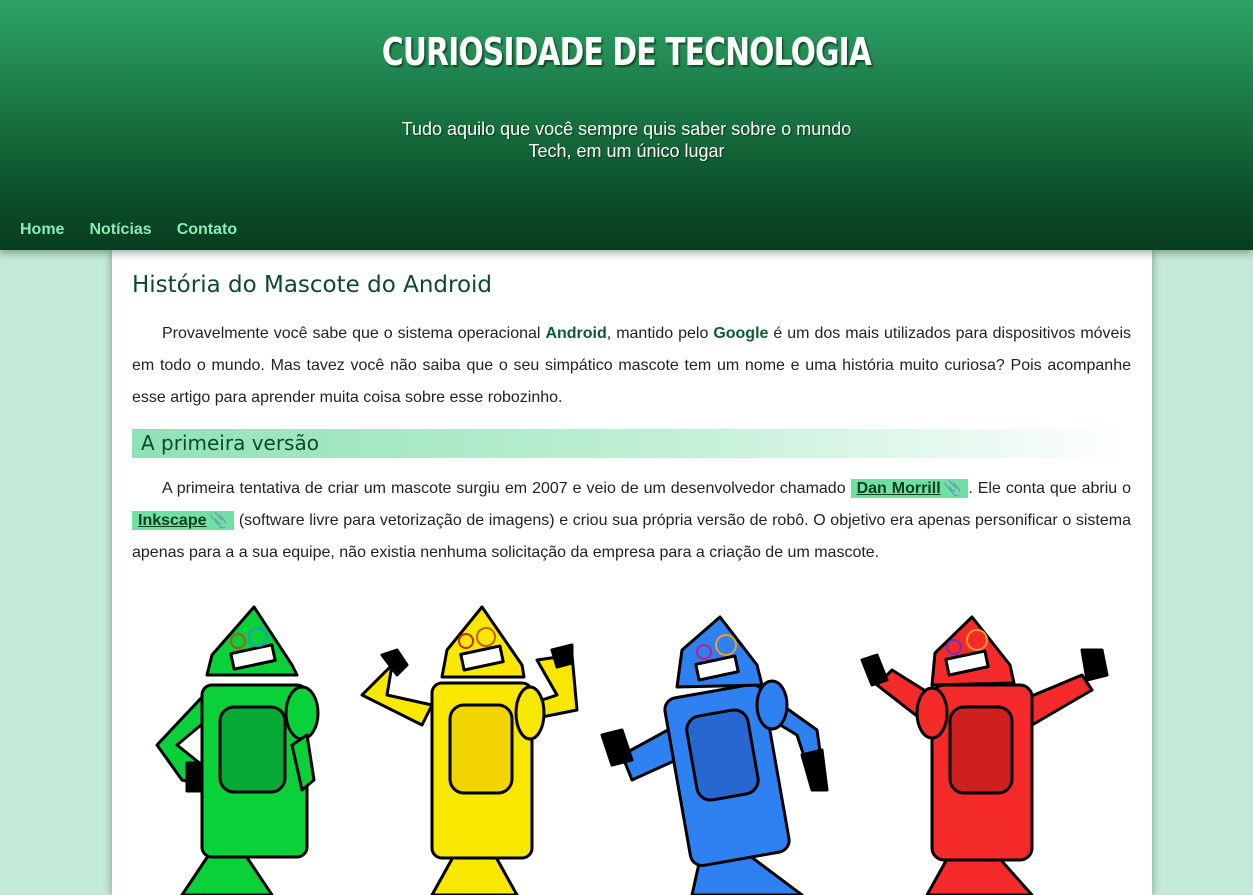 The height and width of the screenshot is (895, 1253). What do you see at coordinates (973, 651) in the screenshot?
I see `robot-head` at bounding box center [973, 651].